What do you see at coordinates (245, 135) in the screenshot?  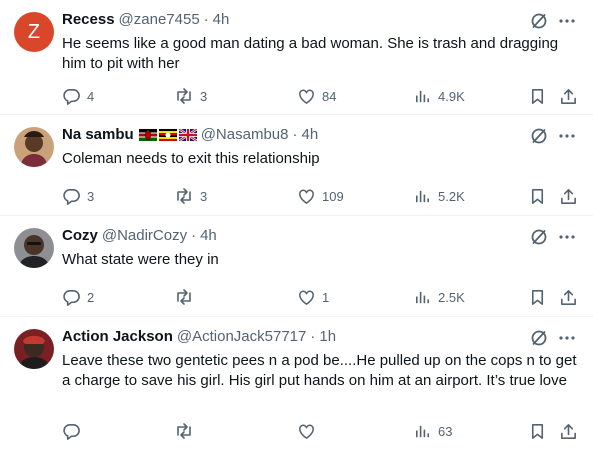 I see `author-handle: @Nasambu8` at bounding box center [245, 135].